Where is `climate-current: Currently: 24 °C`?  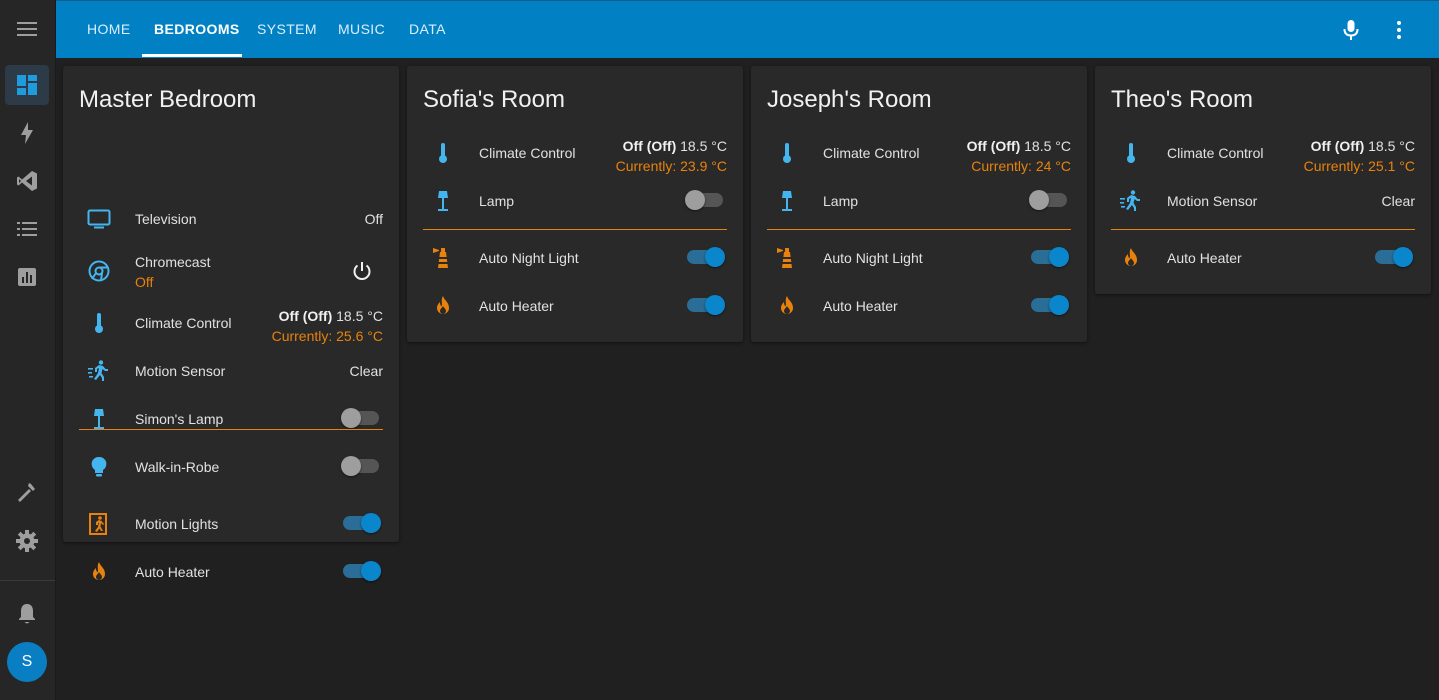 climate-current: Currently: 24 °C is located at coordinates (1021, 166).